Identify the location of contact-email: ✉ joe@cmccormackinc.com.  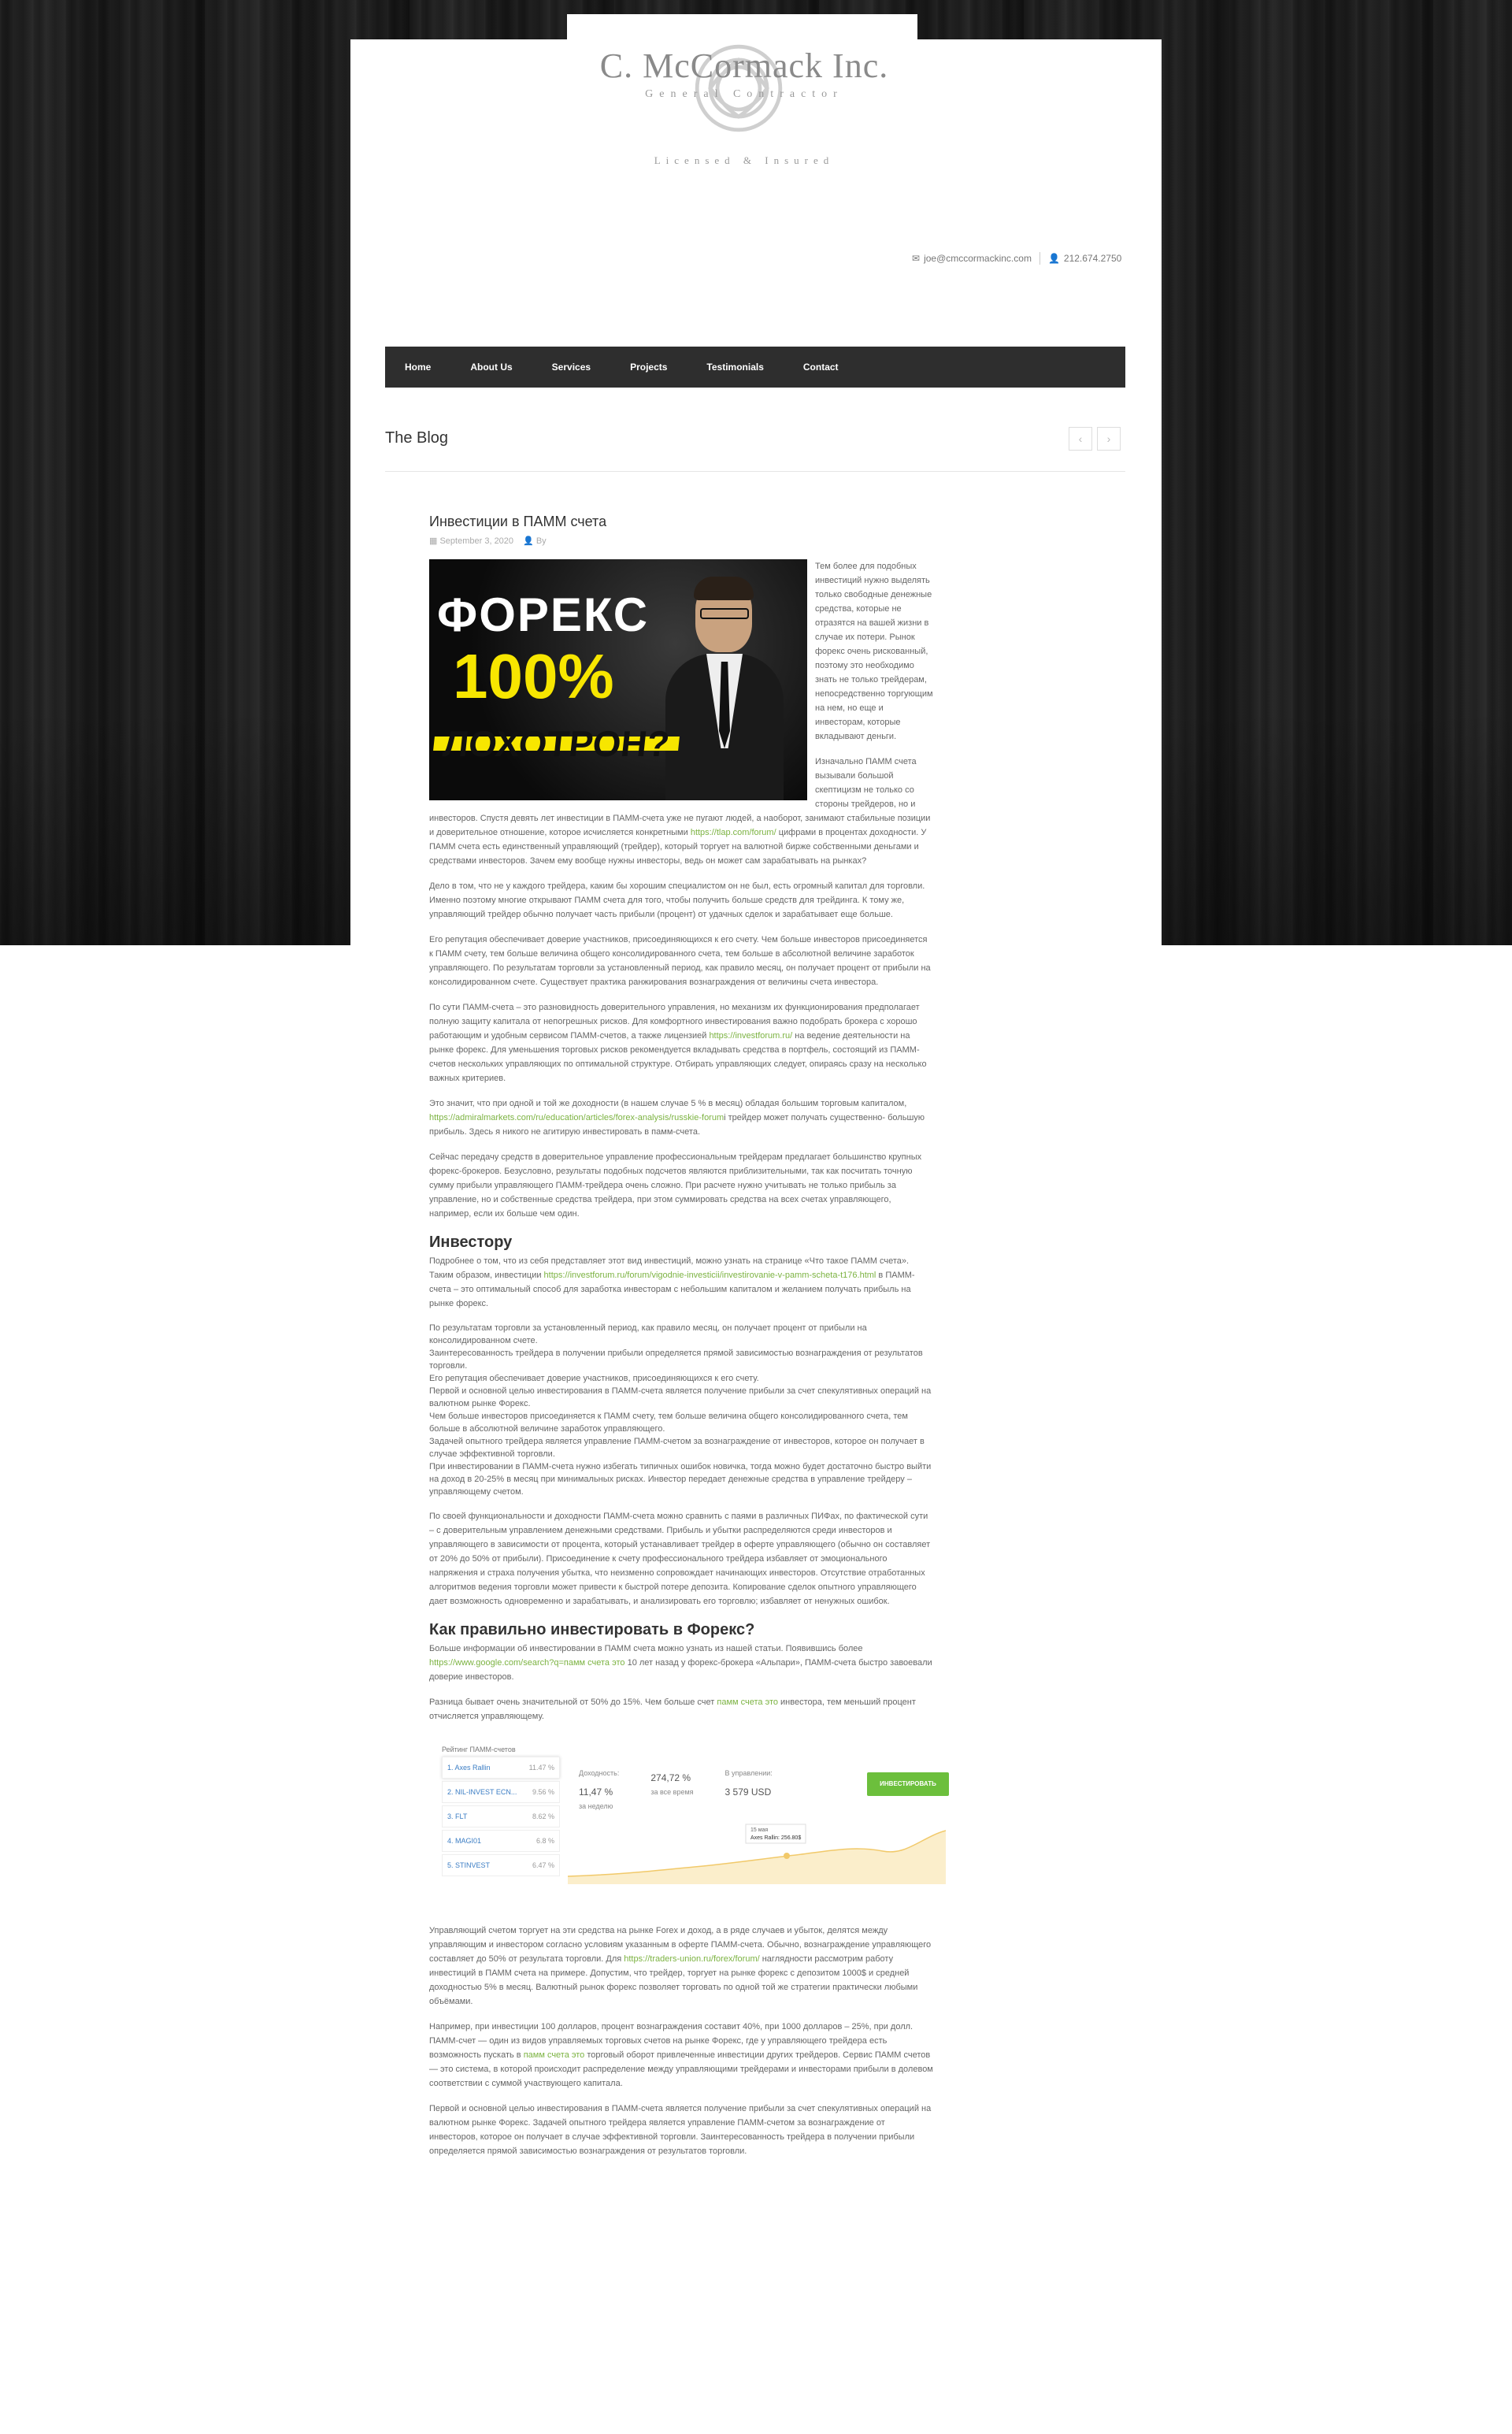
(972, 258).